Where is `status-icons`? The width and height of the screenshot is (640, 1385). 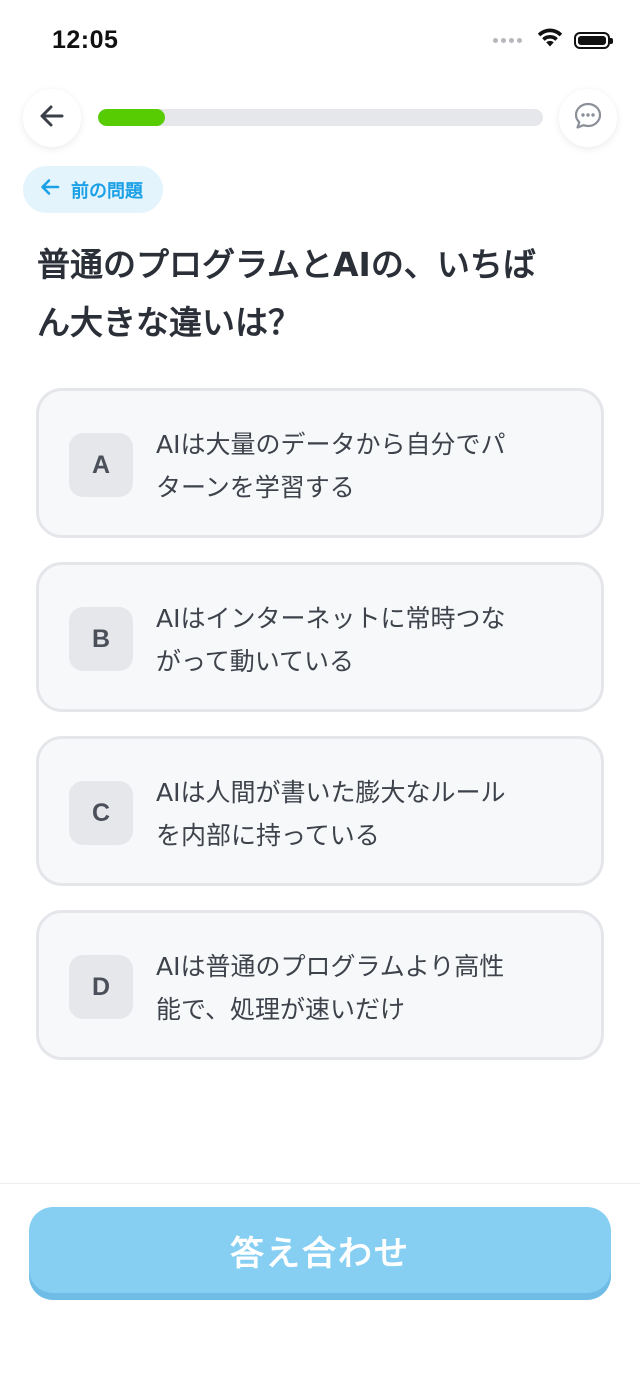
status-icons is located at coordinates (553, 40).